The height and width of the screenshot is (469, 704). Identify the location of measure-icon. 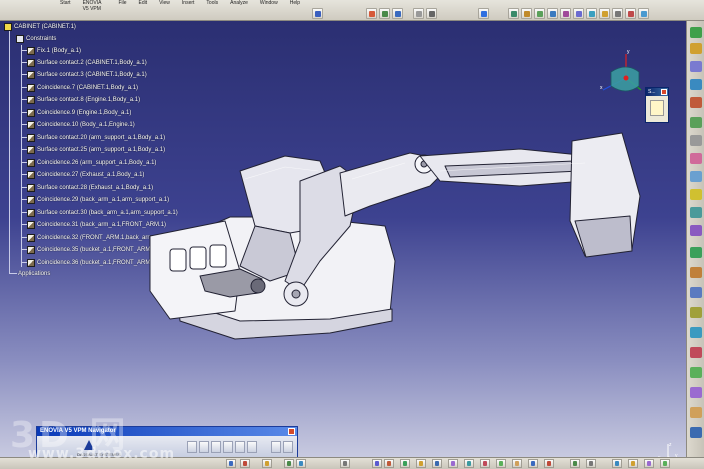
(696, 312).